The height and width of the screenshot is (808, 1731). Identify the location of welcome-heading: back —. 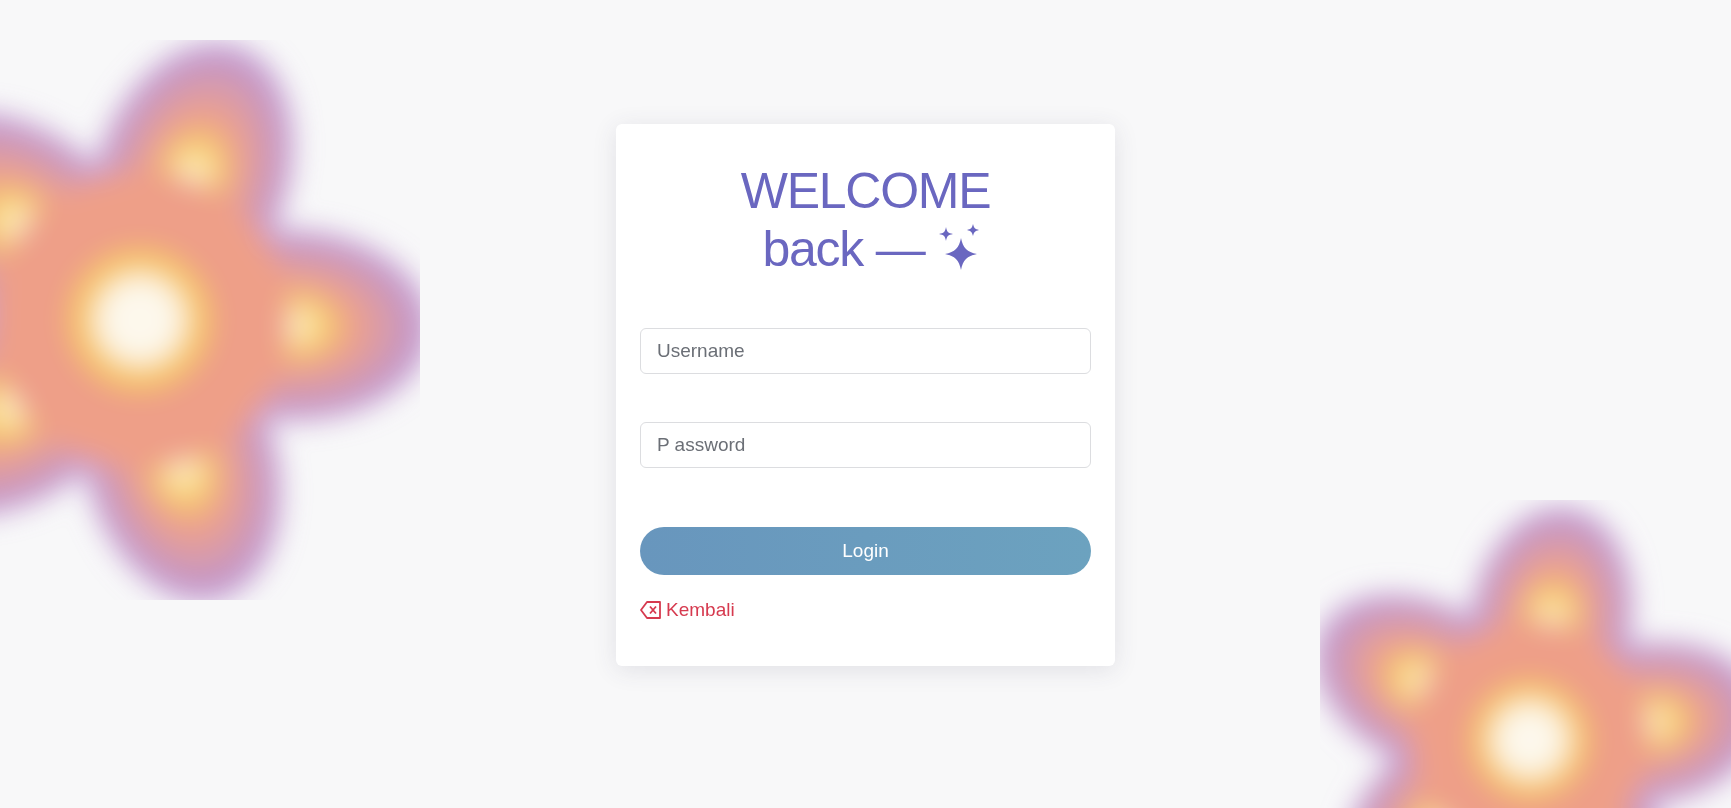
(843, 249).